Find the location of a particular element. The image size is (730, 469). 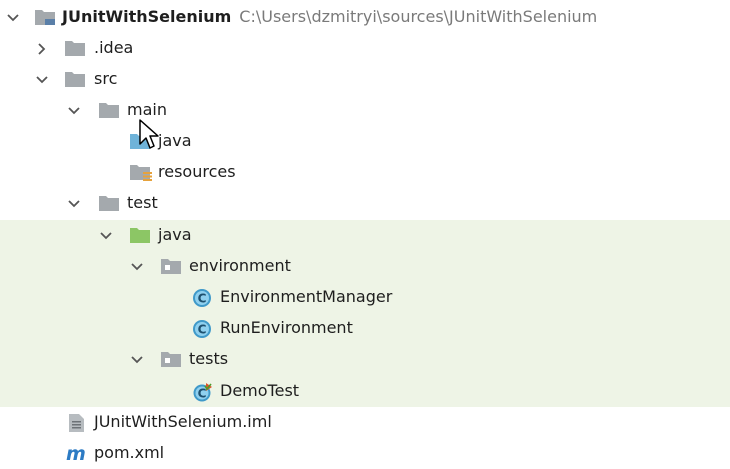

iml-file-icon is located at coordinates (77, 425).